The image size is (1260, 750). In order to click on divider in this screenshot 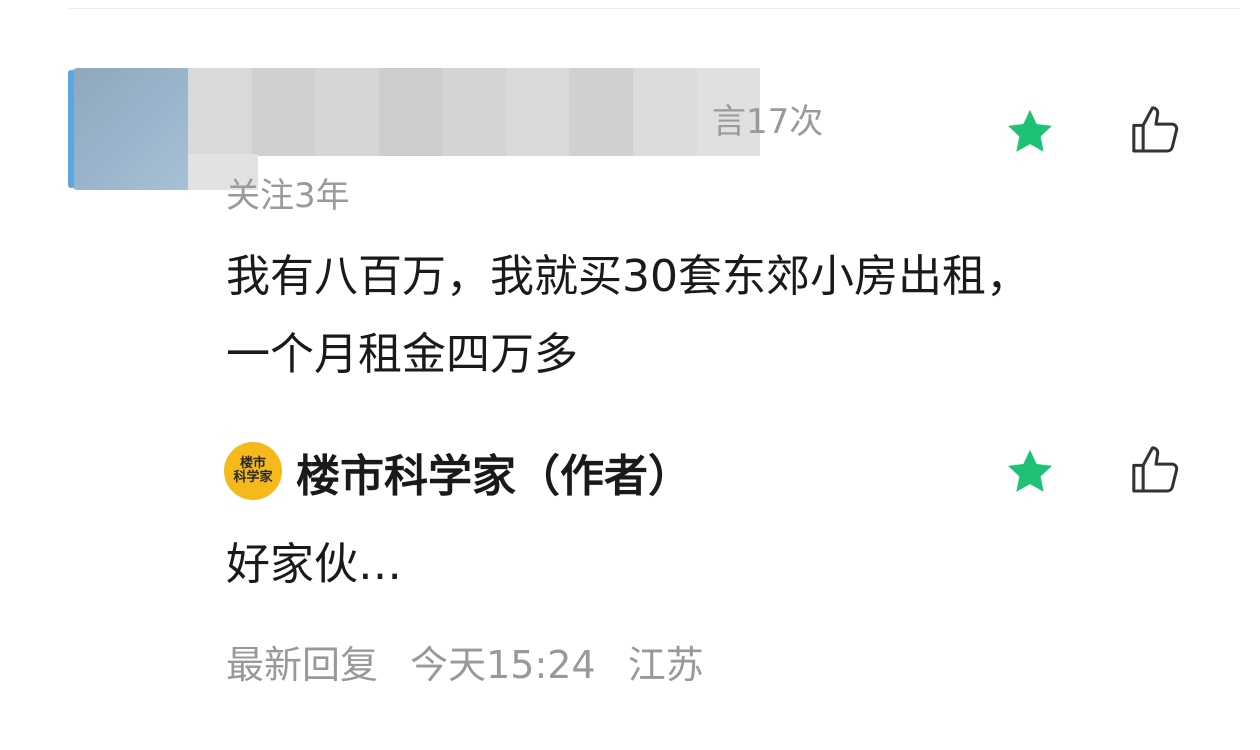, I will do `click(654, 8)`.